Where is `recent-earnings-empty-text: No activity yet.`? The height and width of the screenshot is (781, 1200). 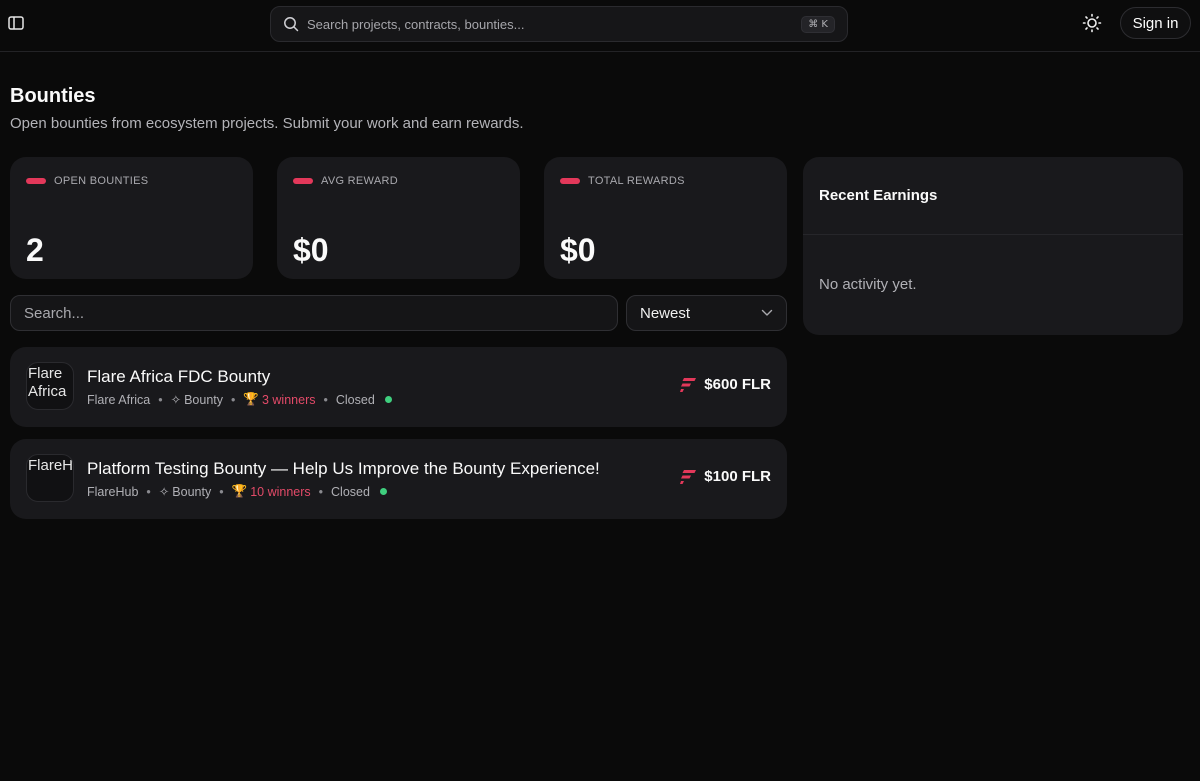
recent-earnings-empty-text: No activity yet. is located at coordinates (868, 284).